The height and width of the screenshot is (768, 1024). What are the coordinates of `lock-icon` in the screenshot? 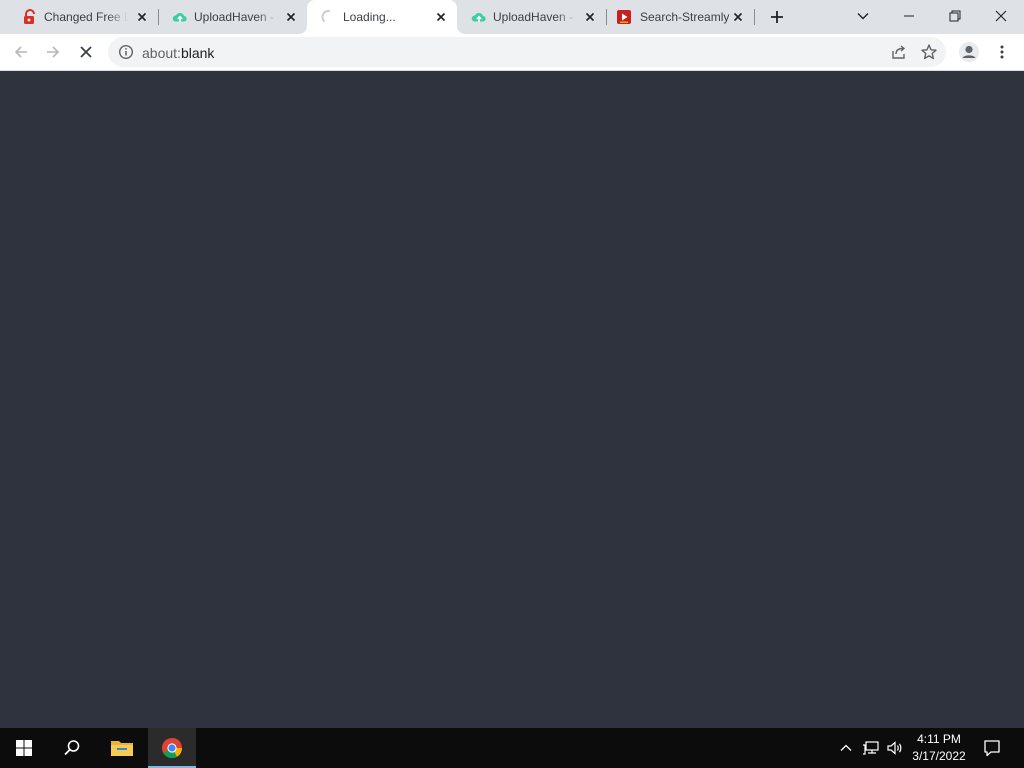 It's located at (30, 17).